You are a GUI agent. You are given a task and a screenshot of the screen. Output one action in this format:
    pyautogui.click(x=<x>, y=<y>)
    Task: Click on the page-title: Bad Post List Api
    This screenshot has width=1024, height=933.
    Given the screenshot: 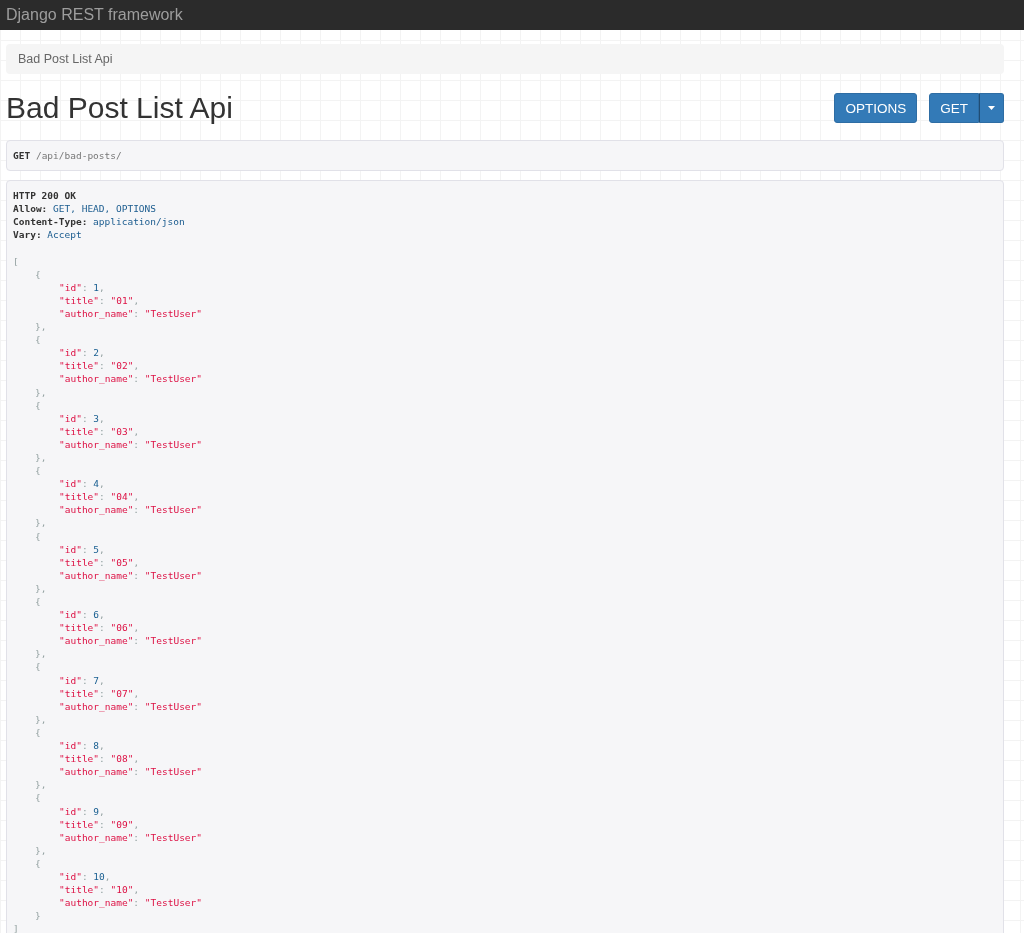 What is the action you would take?
    pyautogui.click(x=119, y=108)
    